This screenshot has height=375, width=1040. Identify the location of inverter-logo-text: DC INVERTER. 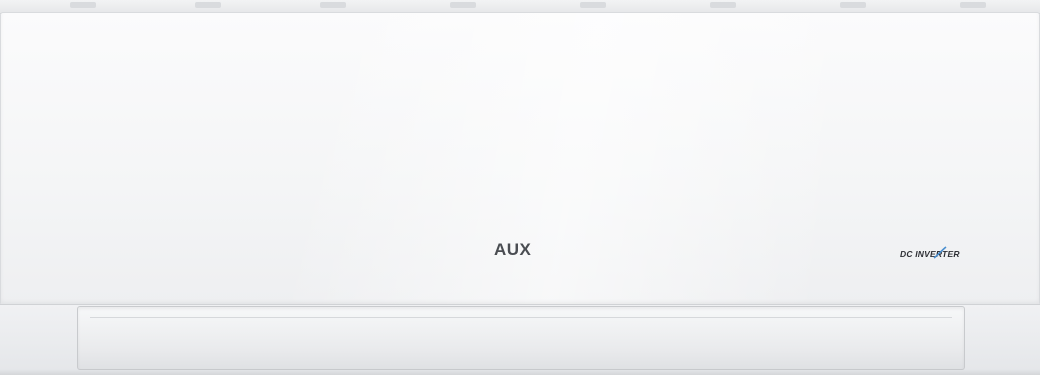
(930, 254).